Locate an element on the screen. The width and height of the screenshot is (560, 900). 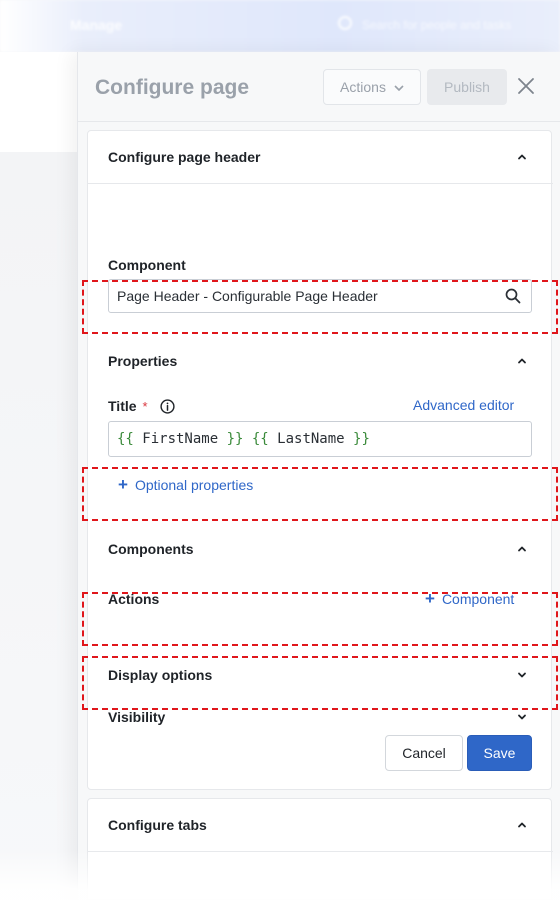
add-component-button: + Component is located at coordinates (470, 598).